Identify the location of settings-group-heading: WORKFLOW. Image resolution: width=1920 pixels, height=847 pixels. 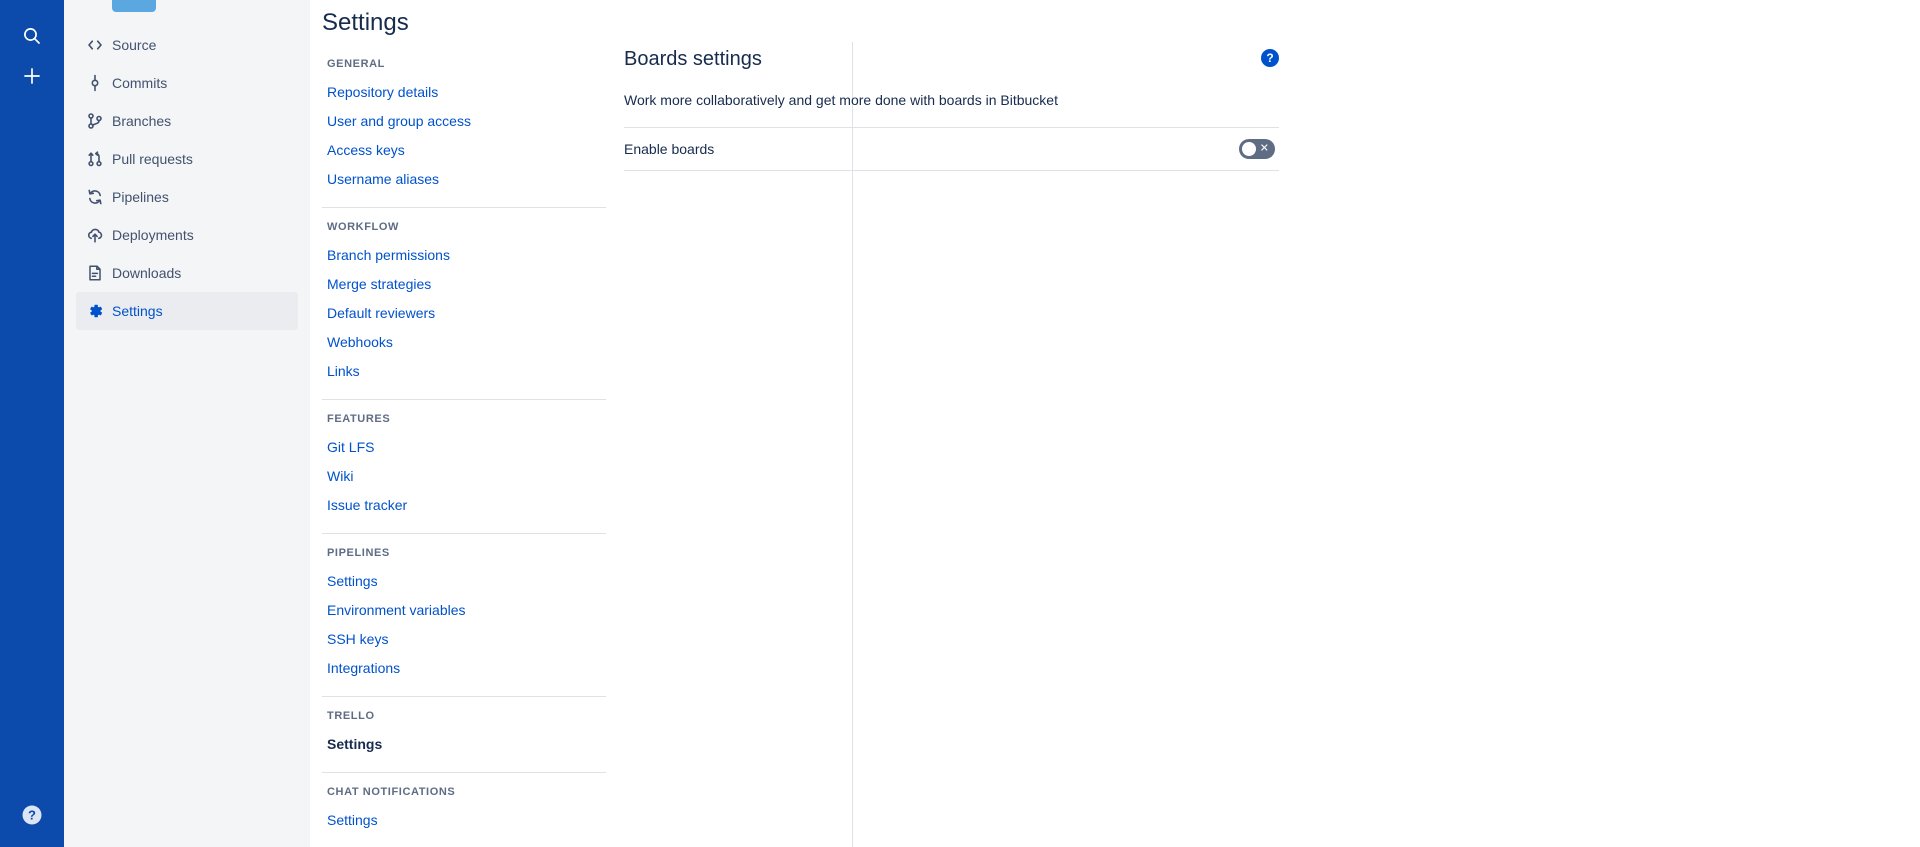
(363, 227).